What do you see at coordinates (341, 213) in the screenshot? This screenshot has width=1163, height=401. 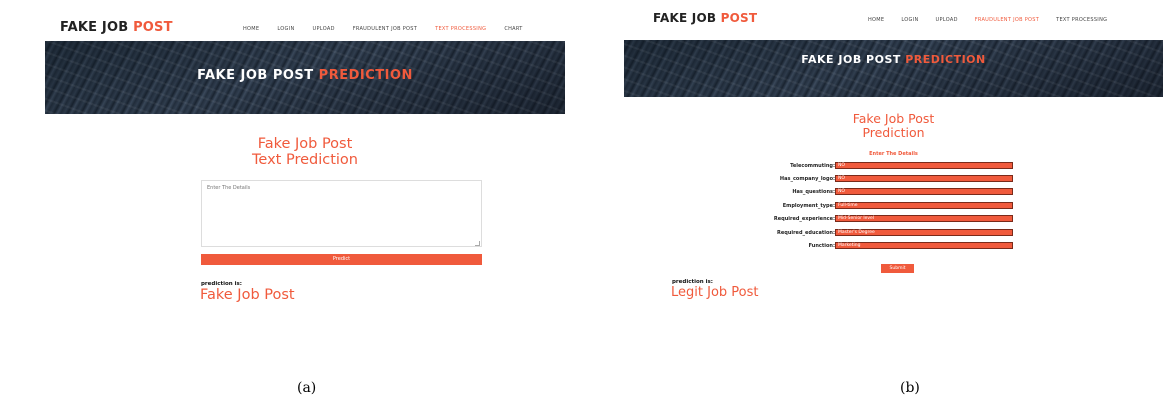 I see `details-textarea` at bounding box center [341, 213].